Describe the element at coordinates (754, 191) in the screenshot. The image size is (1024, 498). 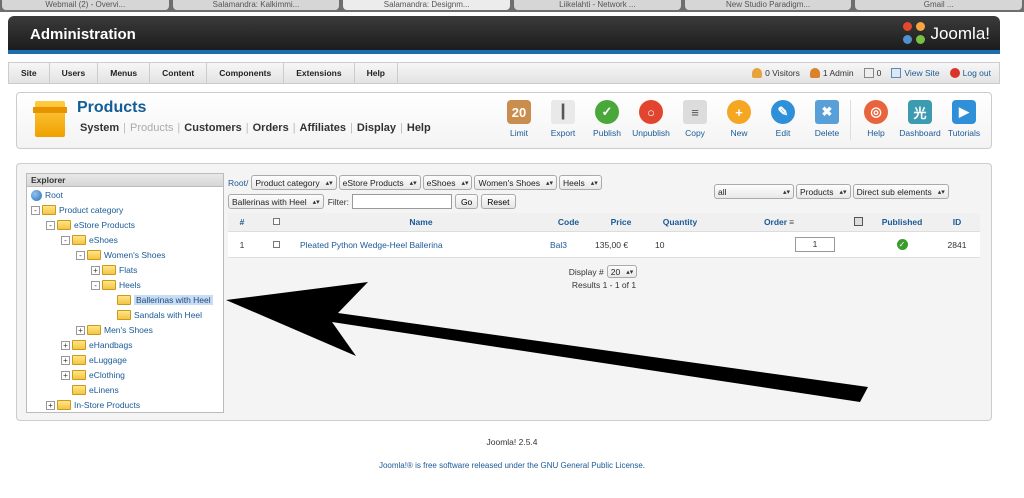
I see `state-filter-select: all ▴▾` at that location.